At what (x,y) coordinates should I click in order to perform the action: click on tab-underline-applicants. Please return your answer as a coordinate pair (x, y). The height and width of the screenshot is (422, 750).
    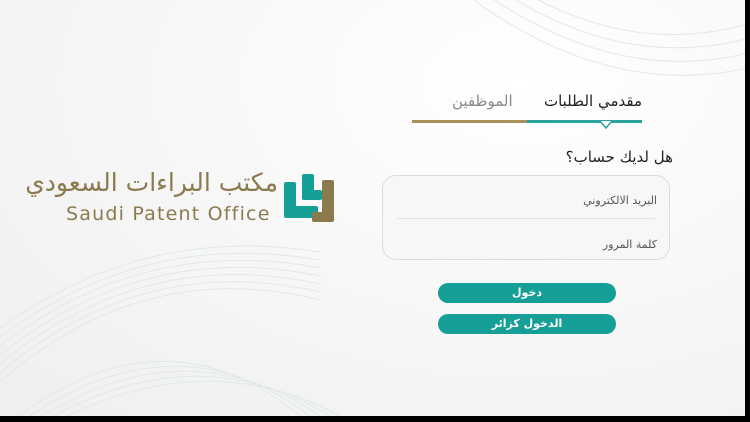
    Looking at the image, I should click on (584, 121).